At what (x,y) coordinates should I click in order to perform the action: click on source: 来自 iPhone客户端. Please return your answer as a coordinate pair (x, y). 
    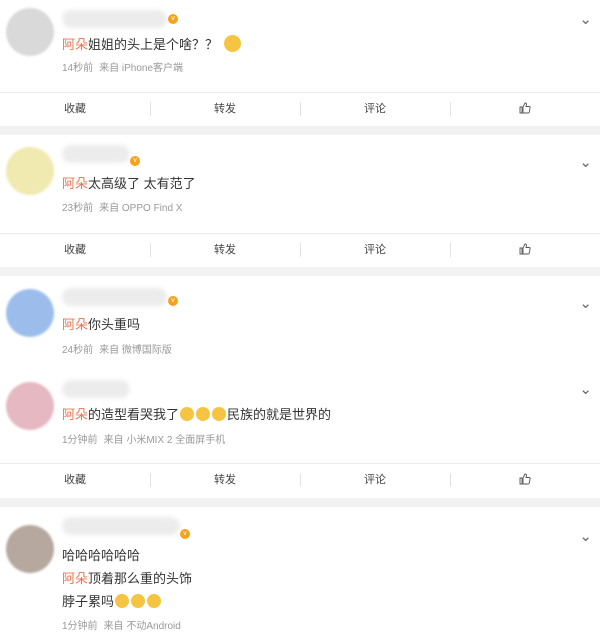
    Looking at the image, I should click on (141, 68).